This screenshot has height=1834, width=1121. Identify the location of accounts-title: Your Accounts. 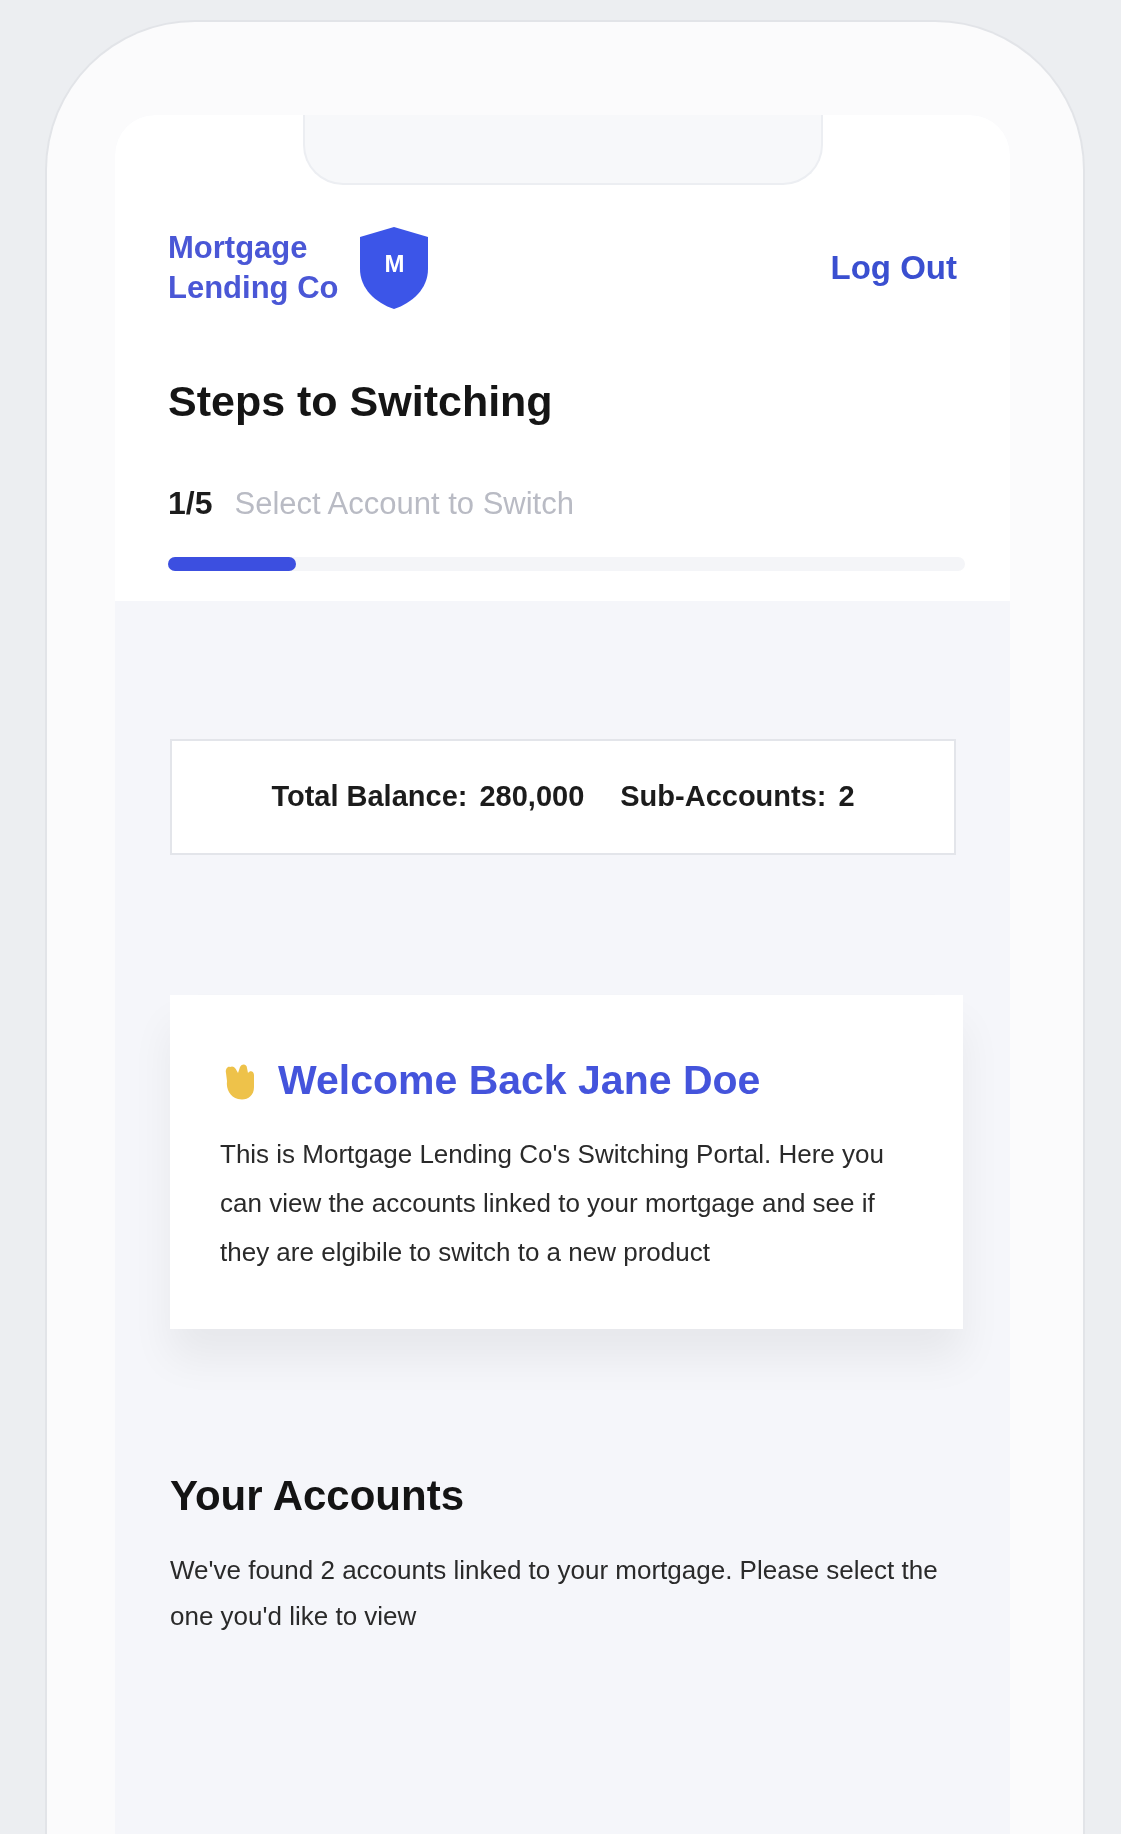
(318, 1495).